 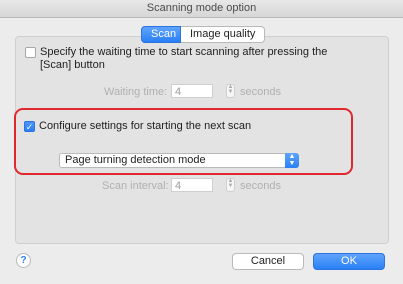 I want to click on scan-interval-unit: seconds, so click(x=260, y=186).